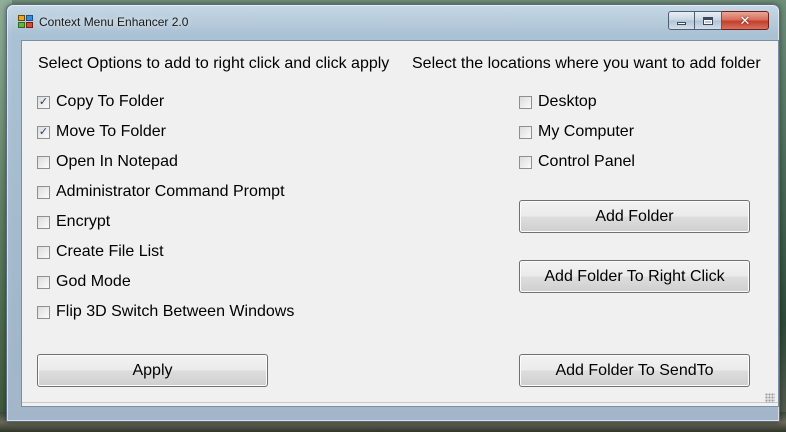 The width and height of the screenshot is (786, 432). Describe the element at coordinates (634, 216) in the screenshot. I see `add-folder-button: Add Folder` at that location.